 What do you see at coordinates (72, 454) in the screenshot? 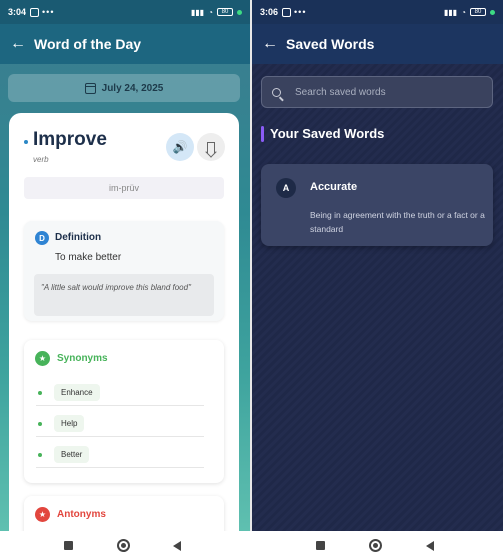
I see `synonym-chip: Better` at bounding box center [72, 454].